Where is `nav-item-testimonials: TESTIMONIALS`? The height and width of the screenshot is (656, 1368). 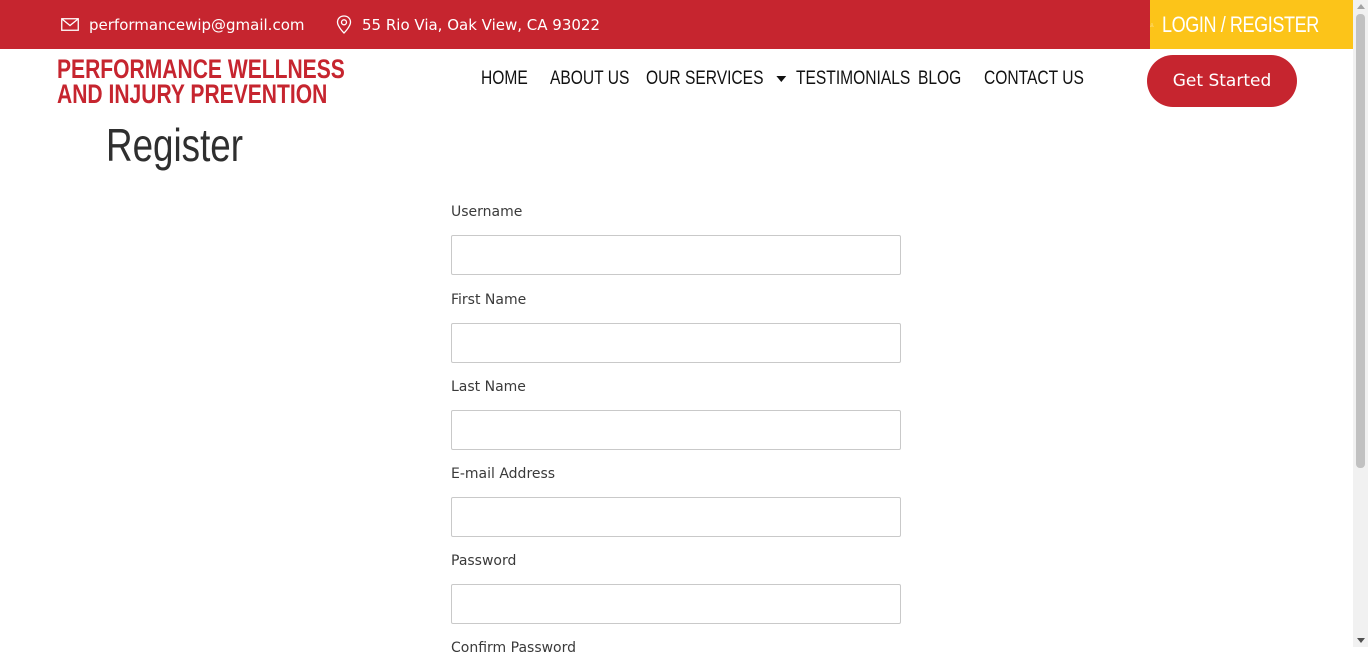 nav-item-testimonials: TESTIMONIALS is located at coordinates (853, 79).